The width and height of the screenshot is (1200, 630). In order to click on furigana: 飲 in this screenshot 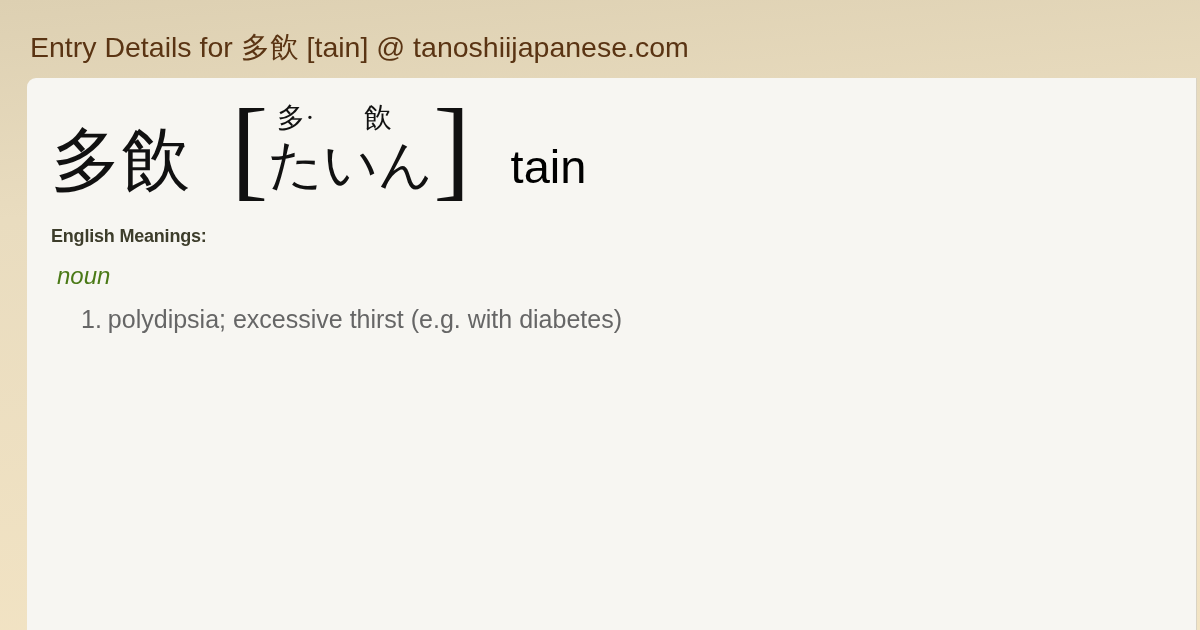, I will do `click(378, 118)`.